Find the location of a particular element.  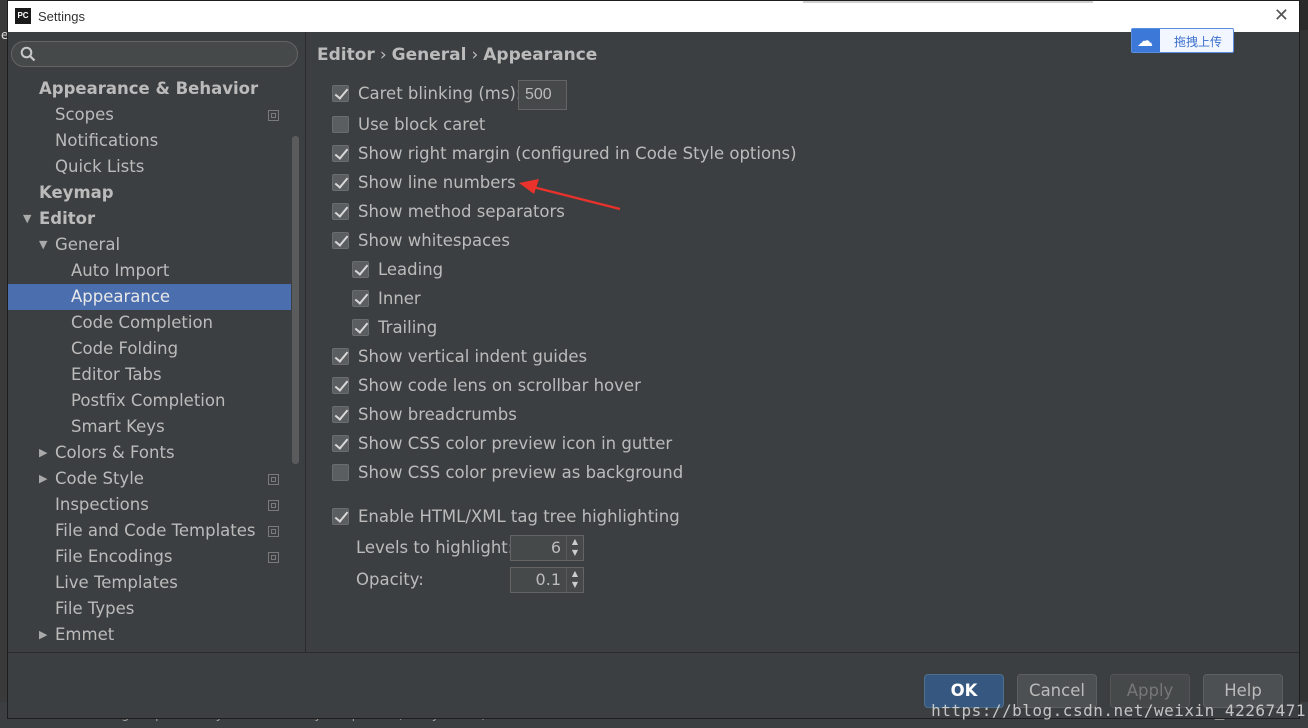

sidebar-item-label: Code Folding is located at coordinates (125, 348).